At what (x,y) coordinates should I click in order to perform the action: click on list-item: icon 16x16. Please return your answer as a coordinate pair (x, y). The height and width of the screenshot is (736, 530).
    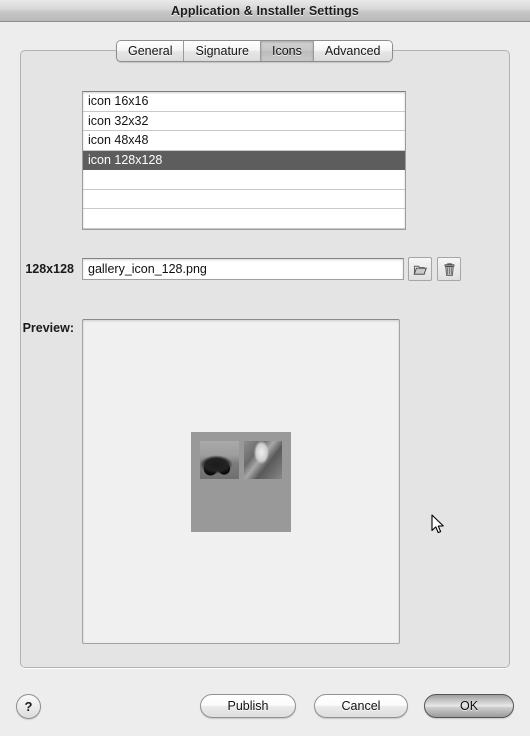
    Looking at the image, I should click on (244, 102).